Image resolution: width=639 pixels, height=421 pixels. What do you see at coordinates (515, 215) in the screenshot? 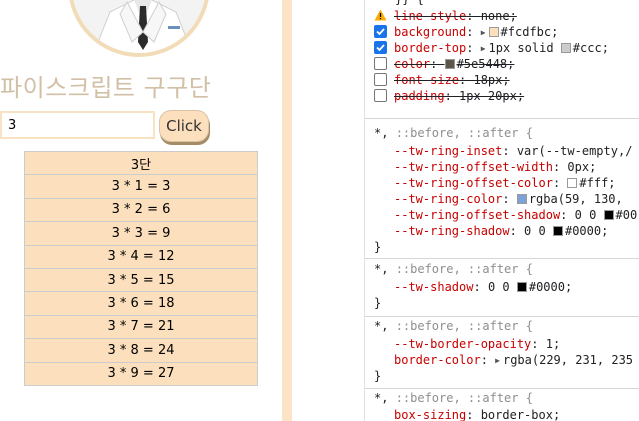
I see `declaration: --tw-ring-offset-shadow: 0 0 #00` at bounding box center [515, 215].